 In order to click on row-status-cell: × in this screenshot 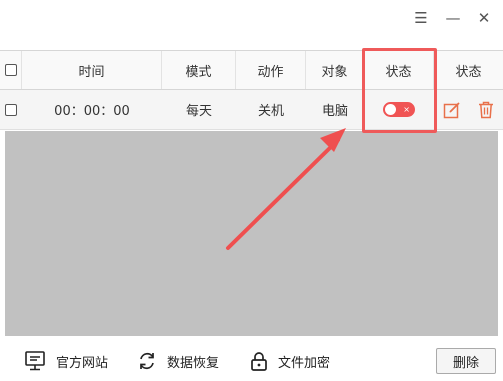, I will do `click(399, 109)`.